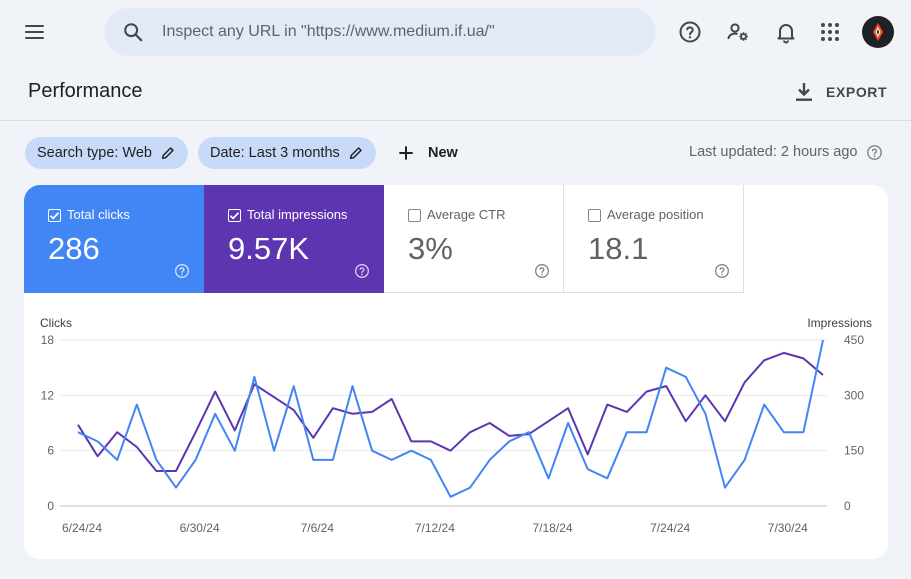  Describe the element at coordinates (430, 248) in the screenshot. I see `metric-value: 3%` at that location.